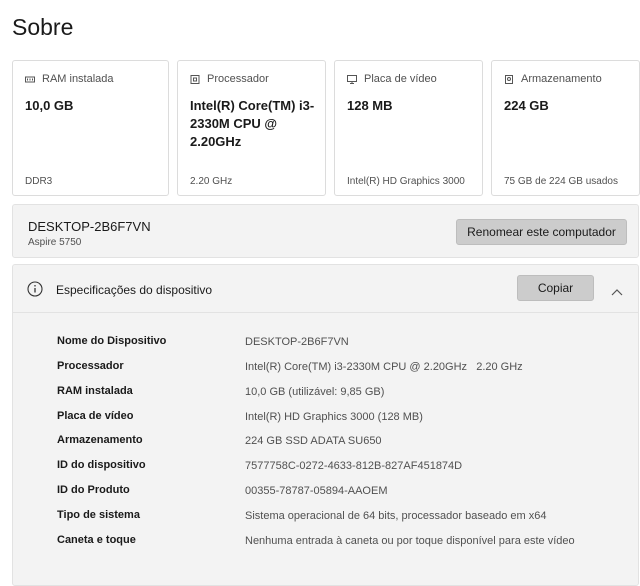 The image size is (640, 586). What do you see at coordinates (370, 105) in the screenshot?
I see `graphics-card-value: 128 MB` at bounding box center [370, 105].